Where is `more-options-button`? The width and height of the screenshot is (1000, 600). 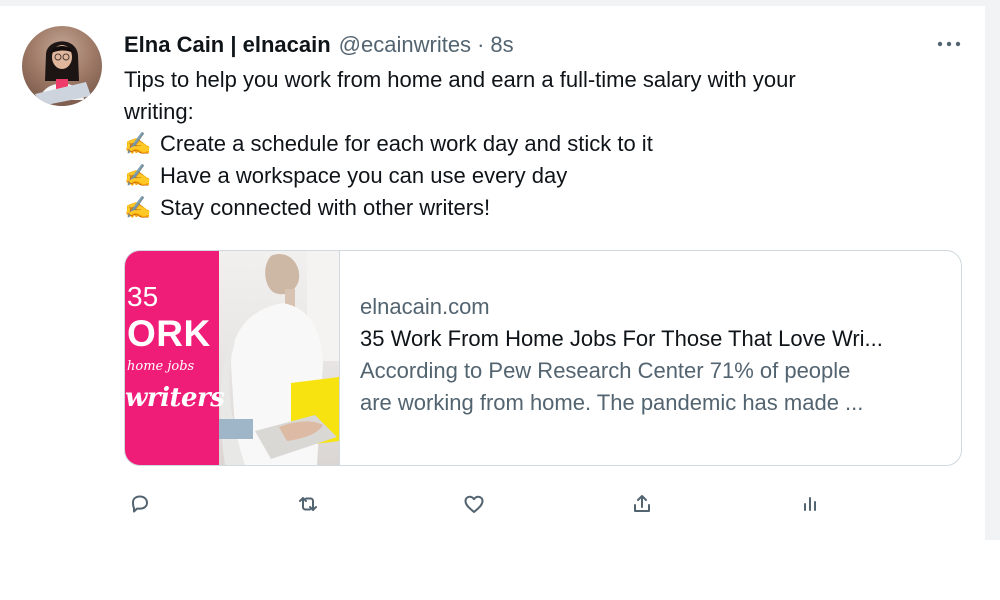
more-options-button is located at coordinates (949, 44).